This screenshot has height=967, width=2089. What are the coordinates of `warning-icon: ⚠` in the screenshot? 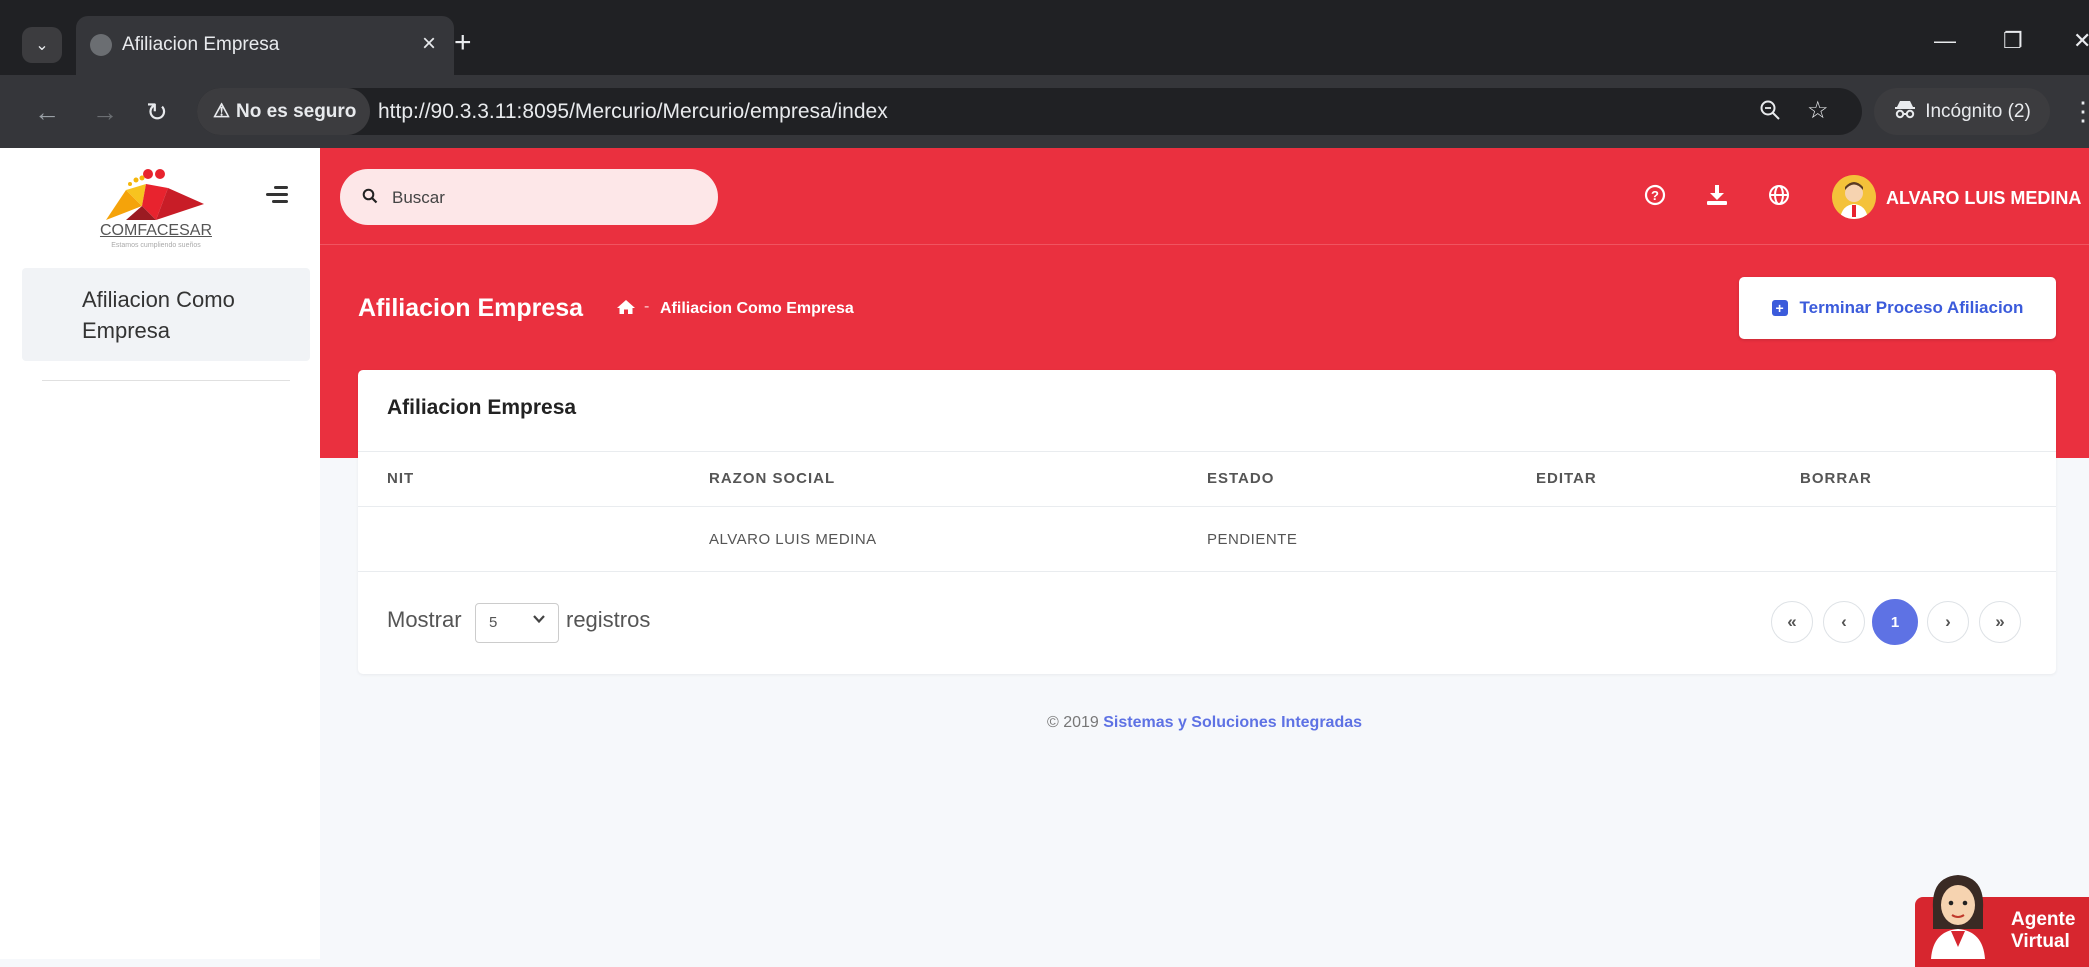 It's located at (222, 111).